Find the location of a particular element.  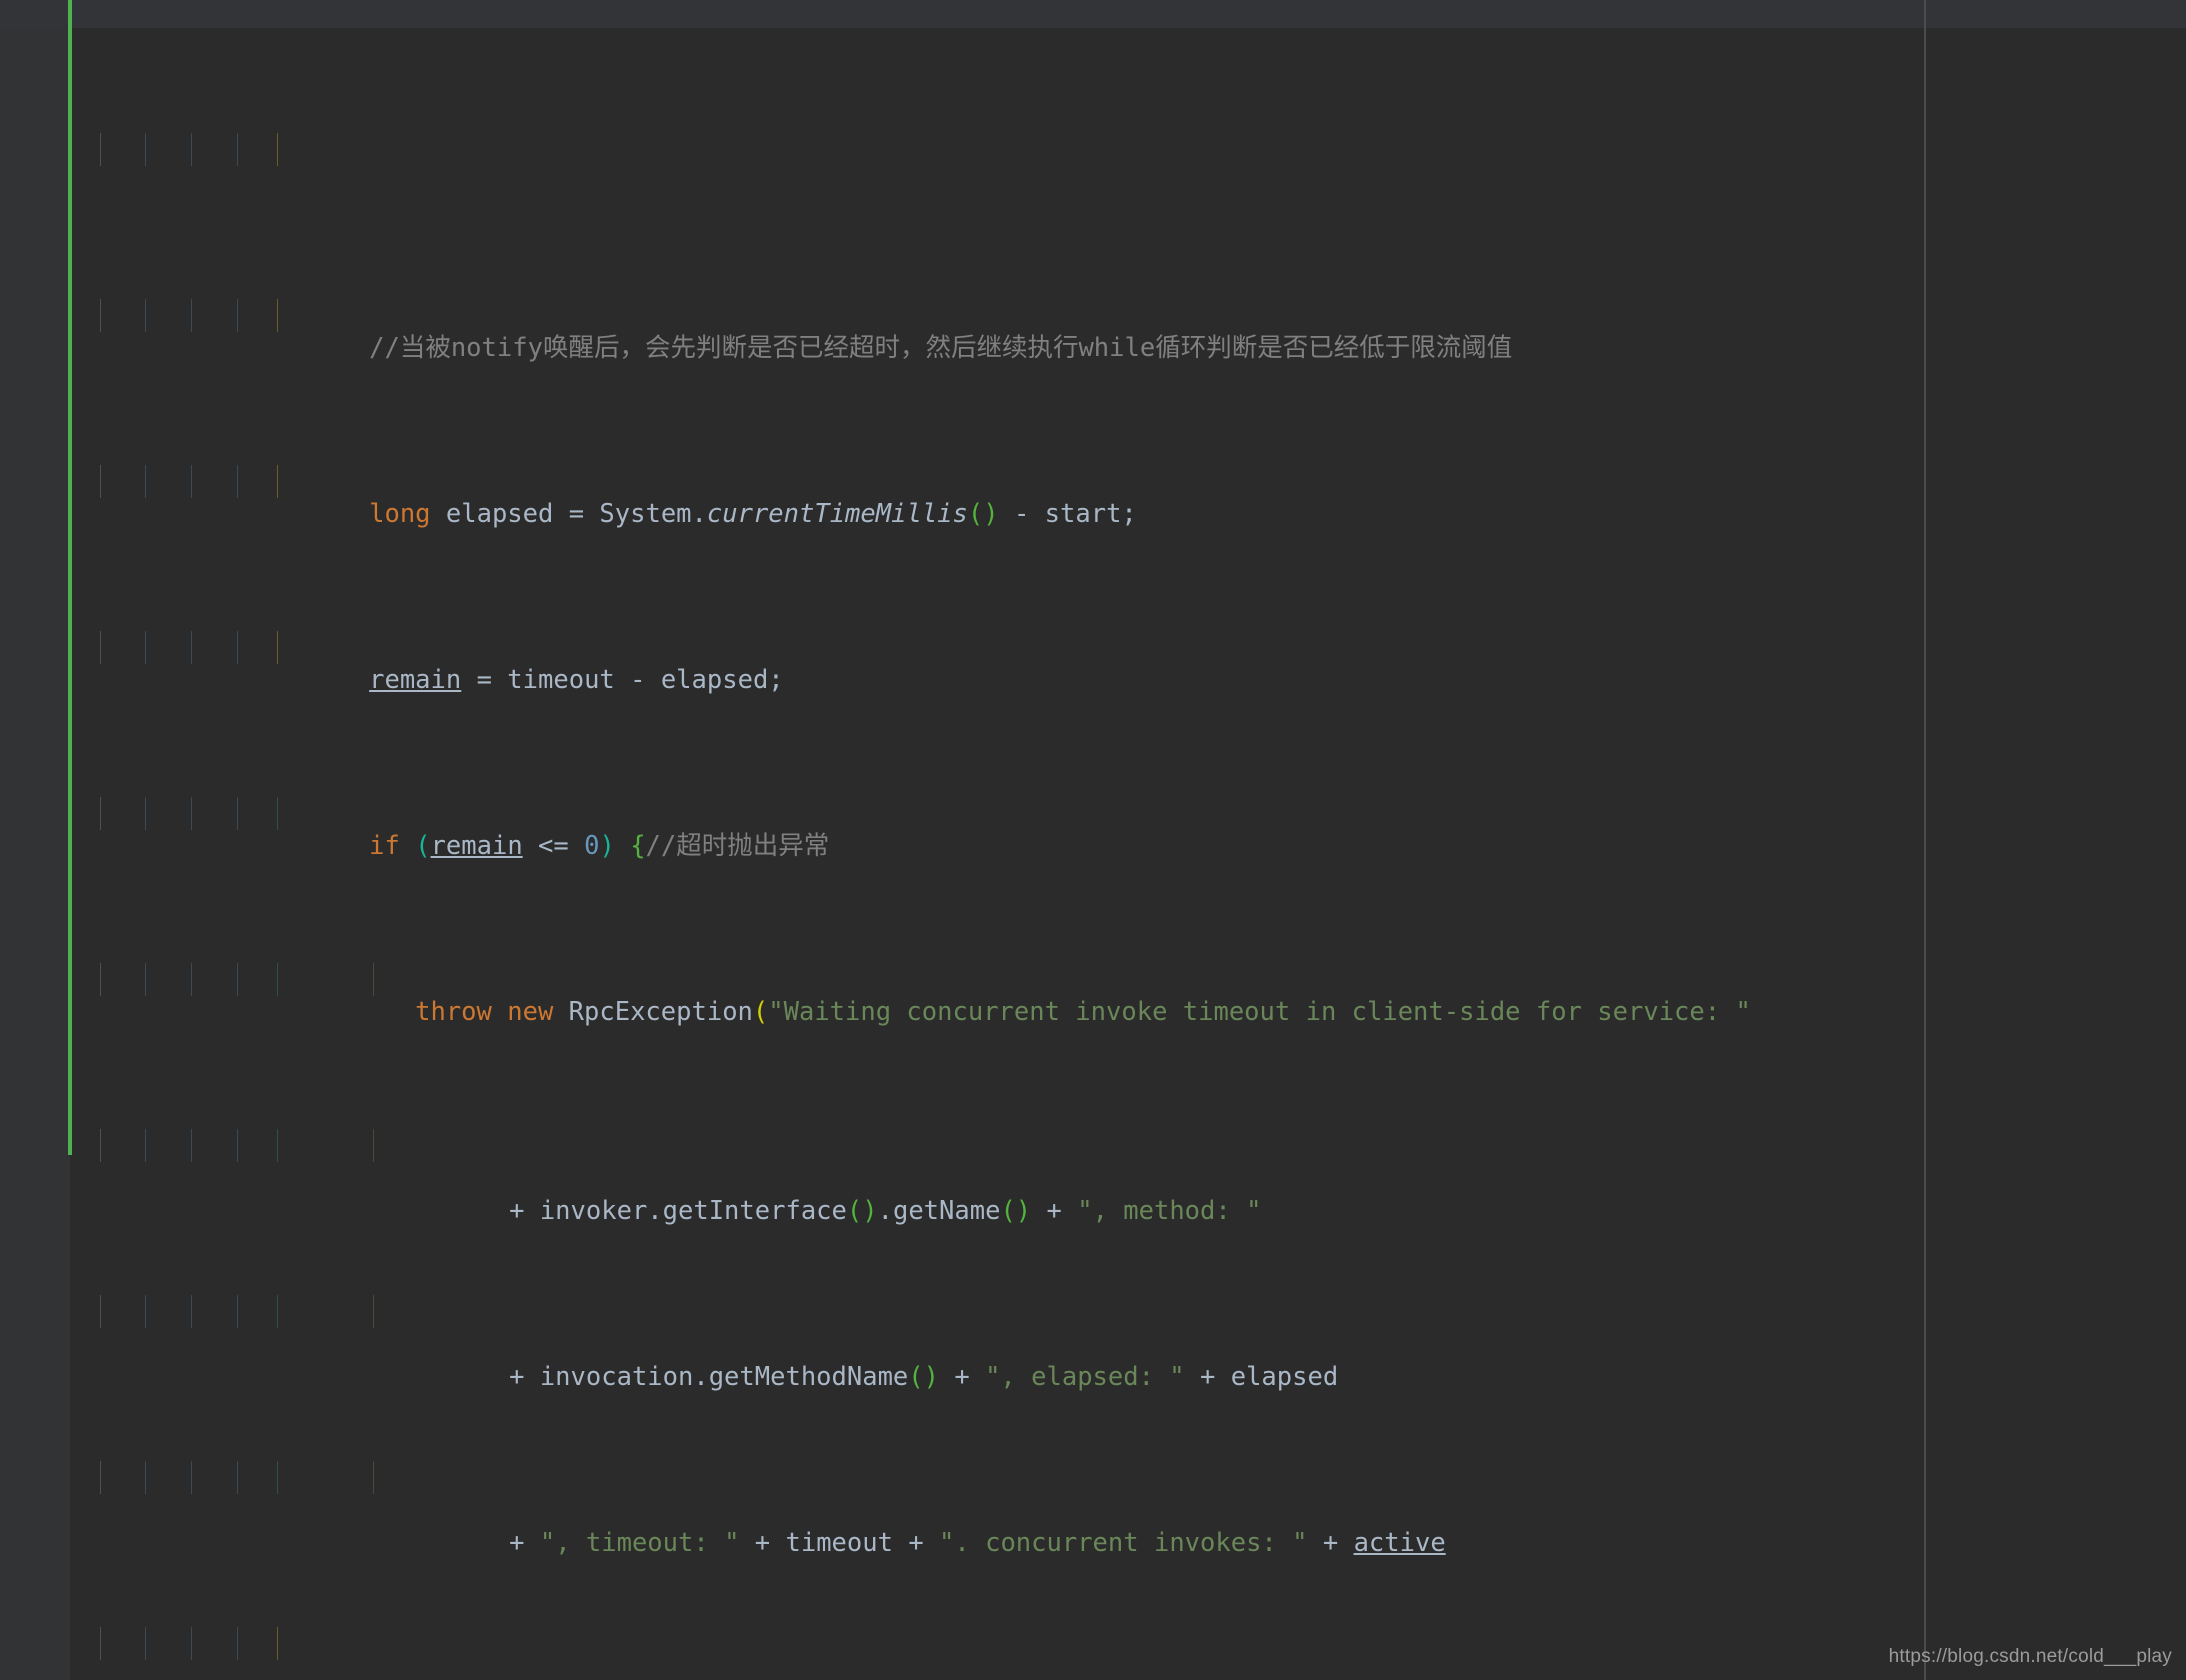

literal-zero: 0 is located at coordinates (592, 846).